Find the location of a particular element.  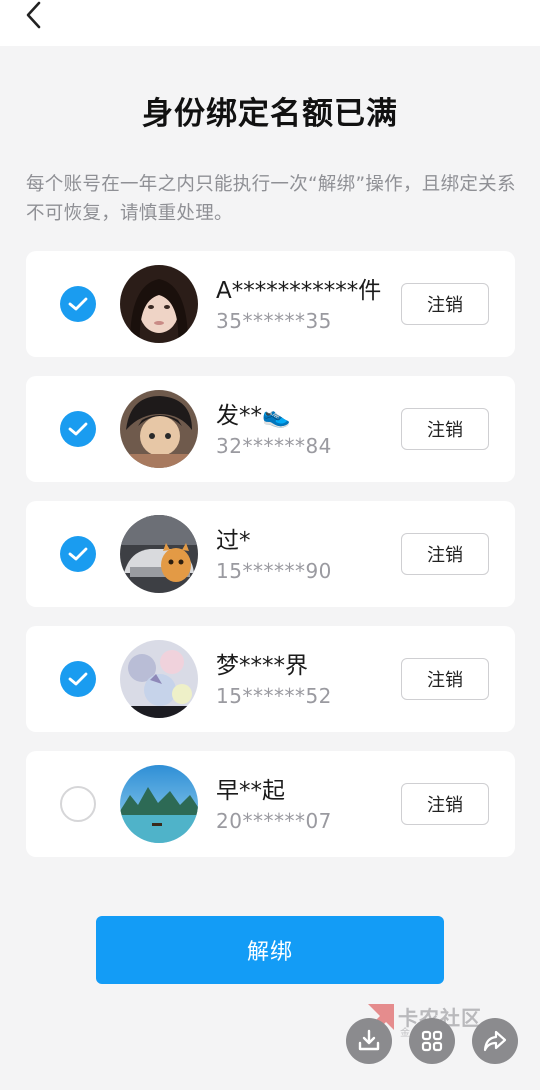

account-number: 32******84 is located at coordinates (274, 446).